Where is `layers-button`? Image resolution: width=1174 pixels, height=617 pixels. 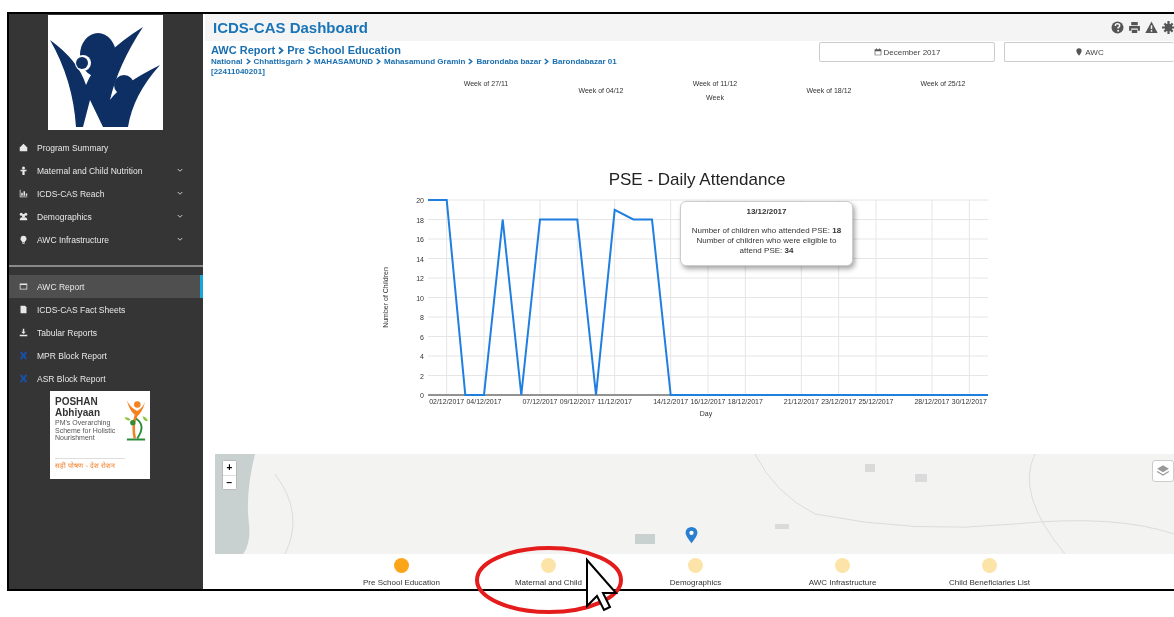 layers-button is located at coordinates (1163, 471).